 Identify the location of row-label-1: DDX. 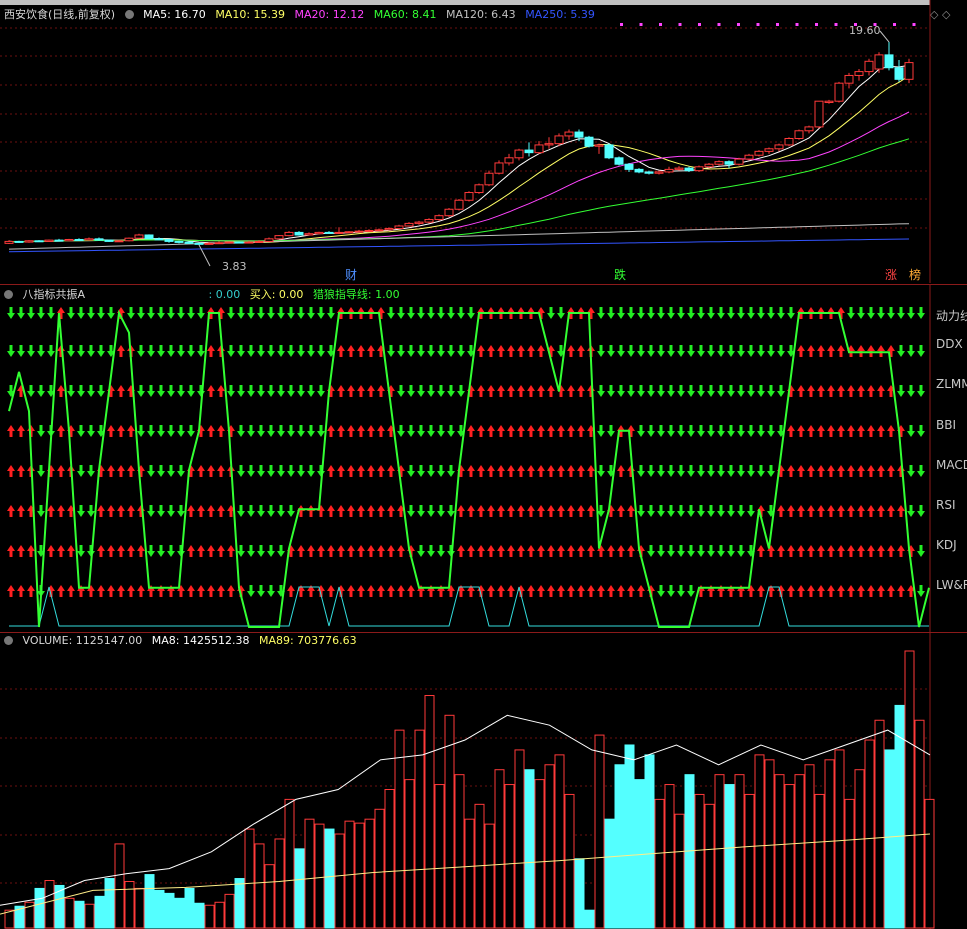
(949, 344).